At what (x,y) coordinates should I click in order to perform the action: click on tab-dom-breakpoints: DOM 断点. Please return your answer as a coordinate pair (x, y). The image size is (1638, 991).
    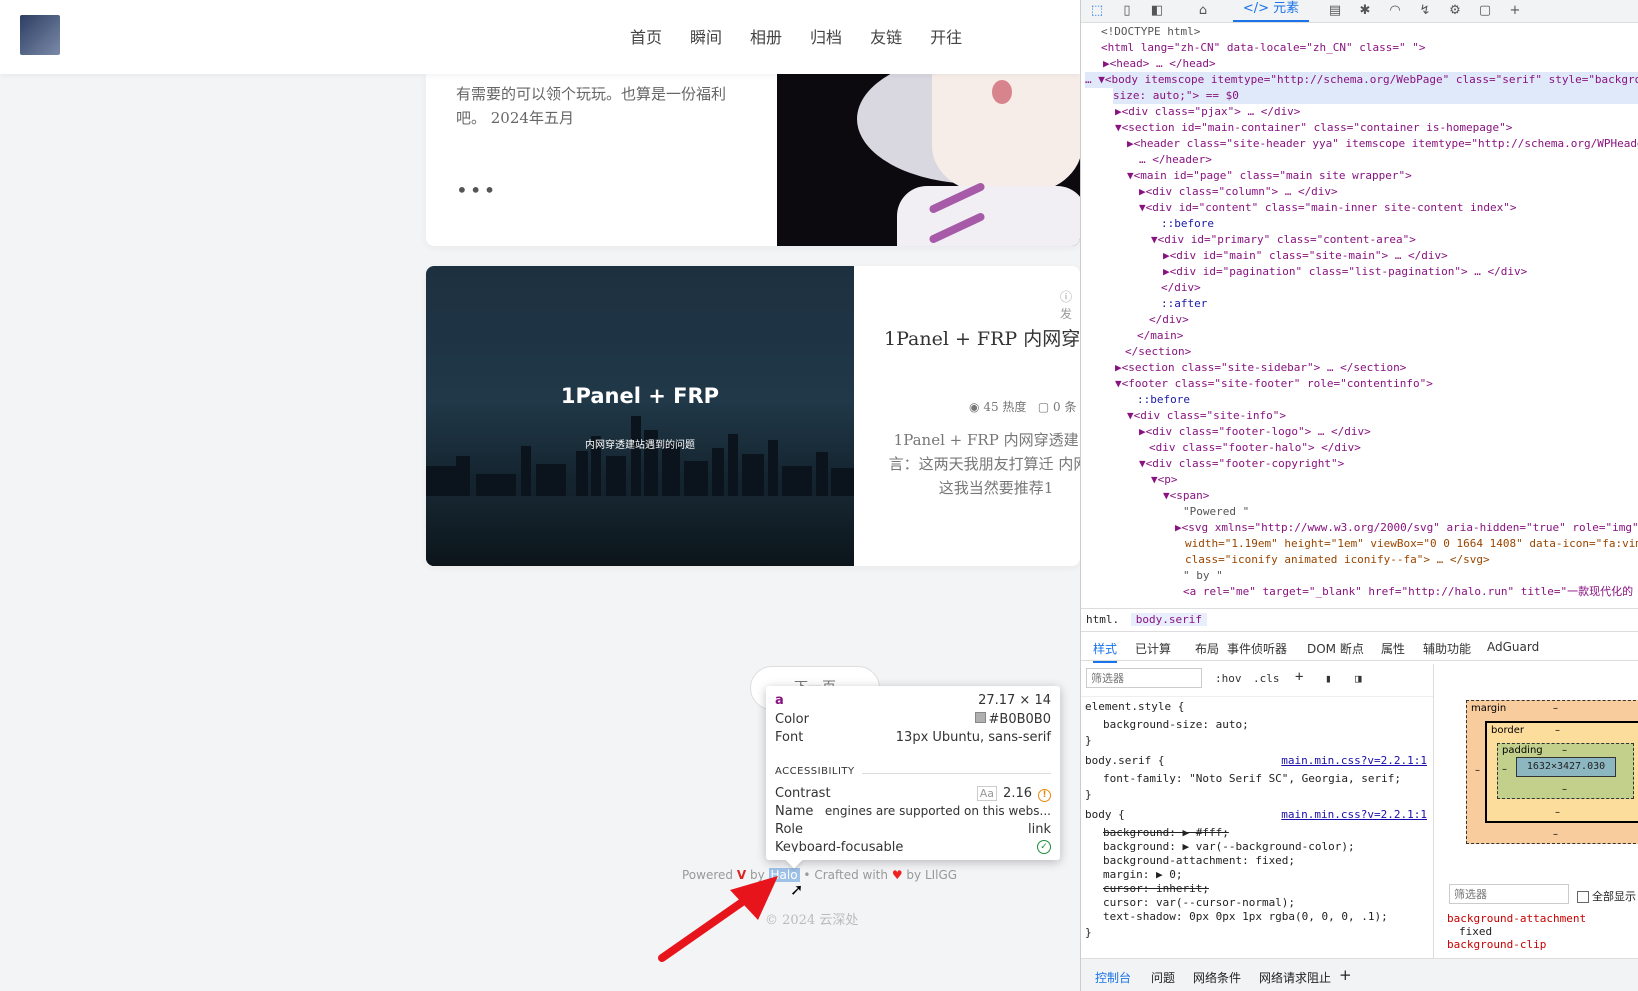
    Looking at the image, I should click on (1335, 648).